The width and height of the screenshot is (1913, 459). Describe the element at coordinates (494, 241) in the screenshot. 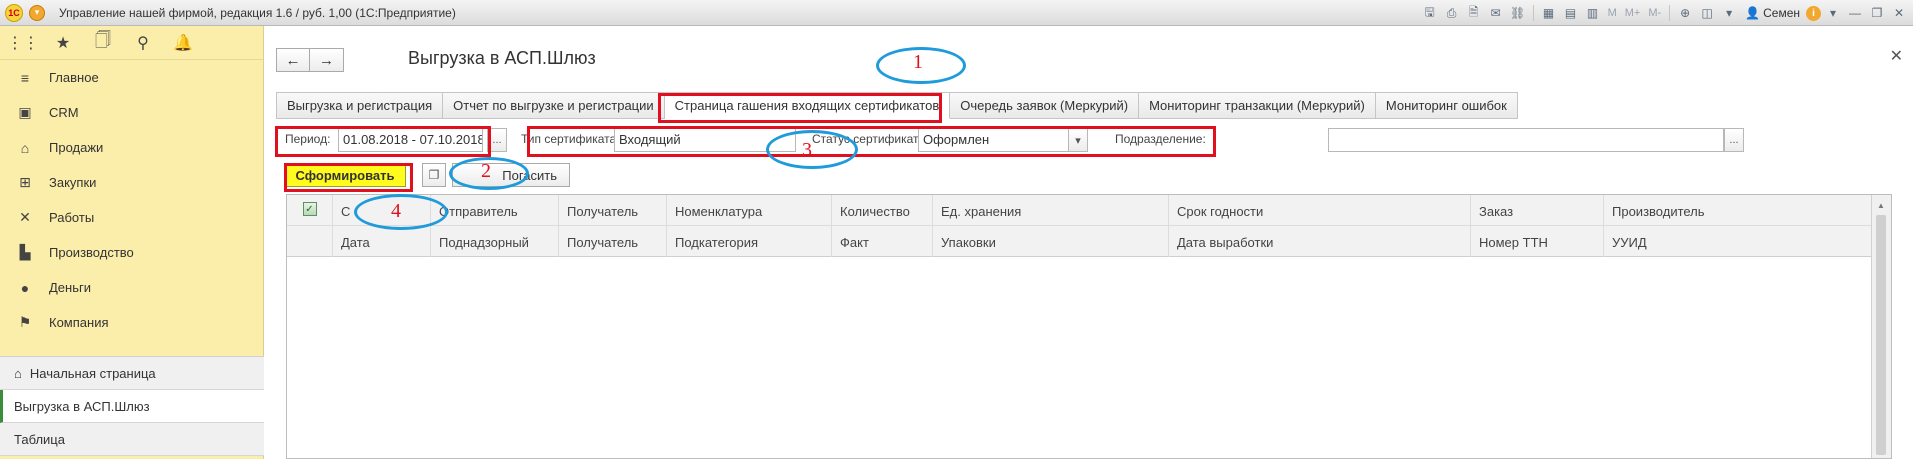

I see `column-header: Поднадзорный` at that location.